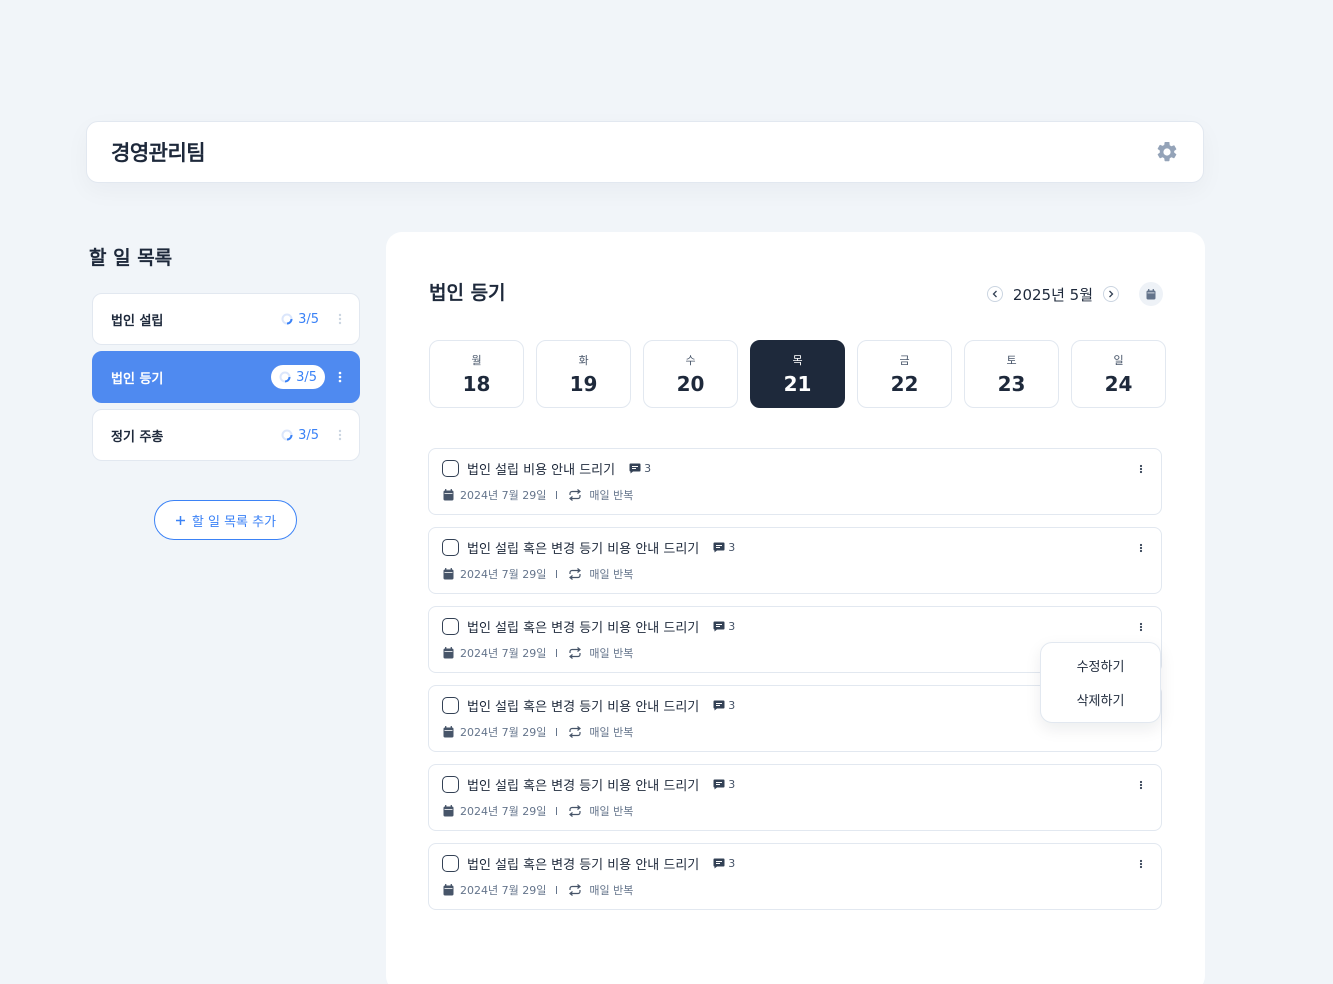 The height and width of the screenshot is (984, 1333). I want to click on day-of-week: 토, so click(1011, 360).